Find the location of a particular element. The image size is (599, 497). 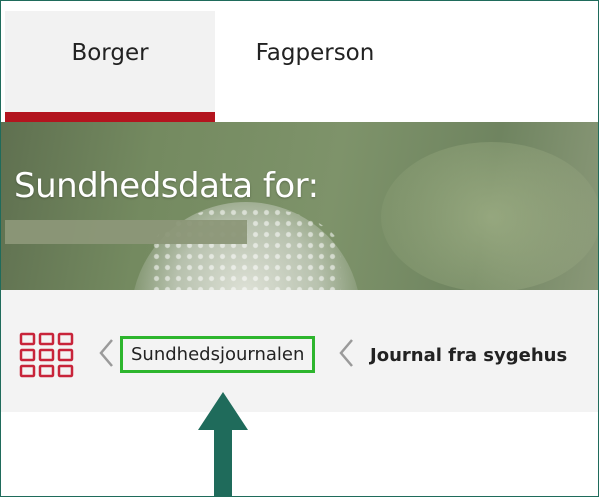

redacted-name is located at coordinates (126, 232).